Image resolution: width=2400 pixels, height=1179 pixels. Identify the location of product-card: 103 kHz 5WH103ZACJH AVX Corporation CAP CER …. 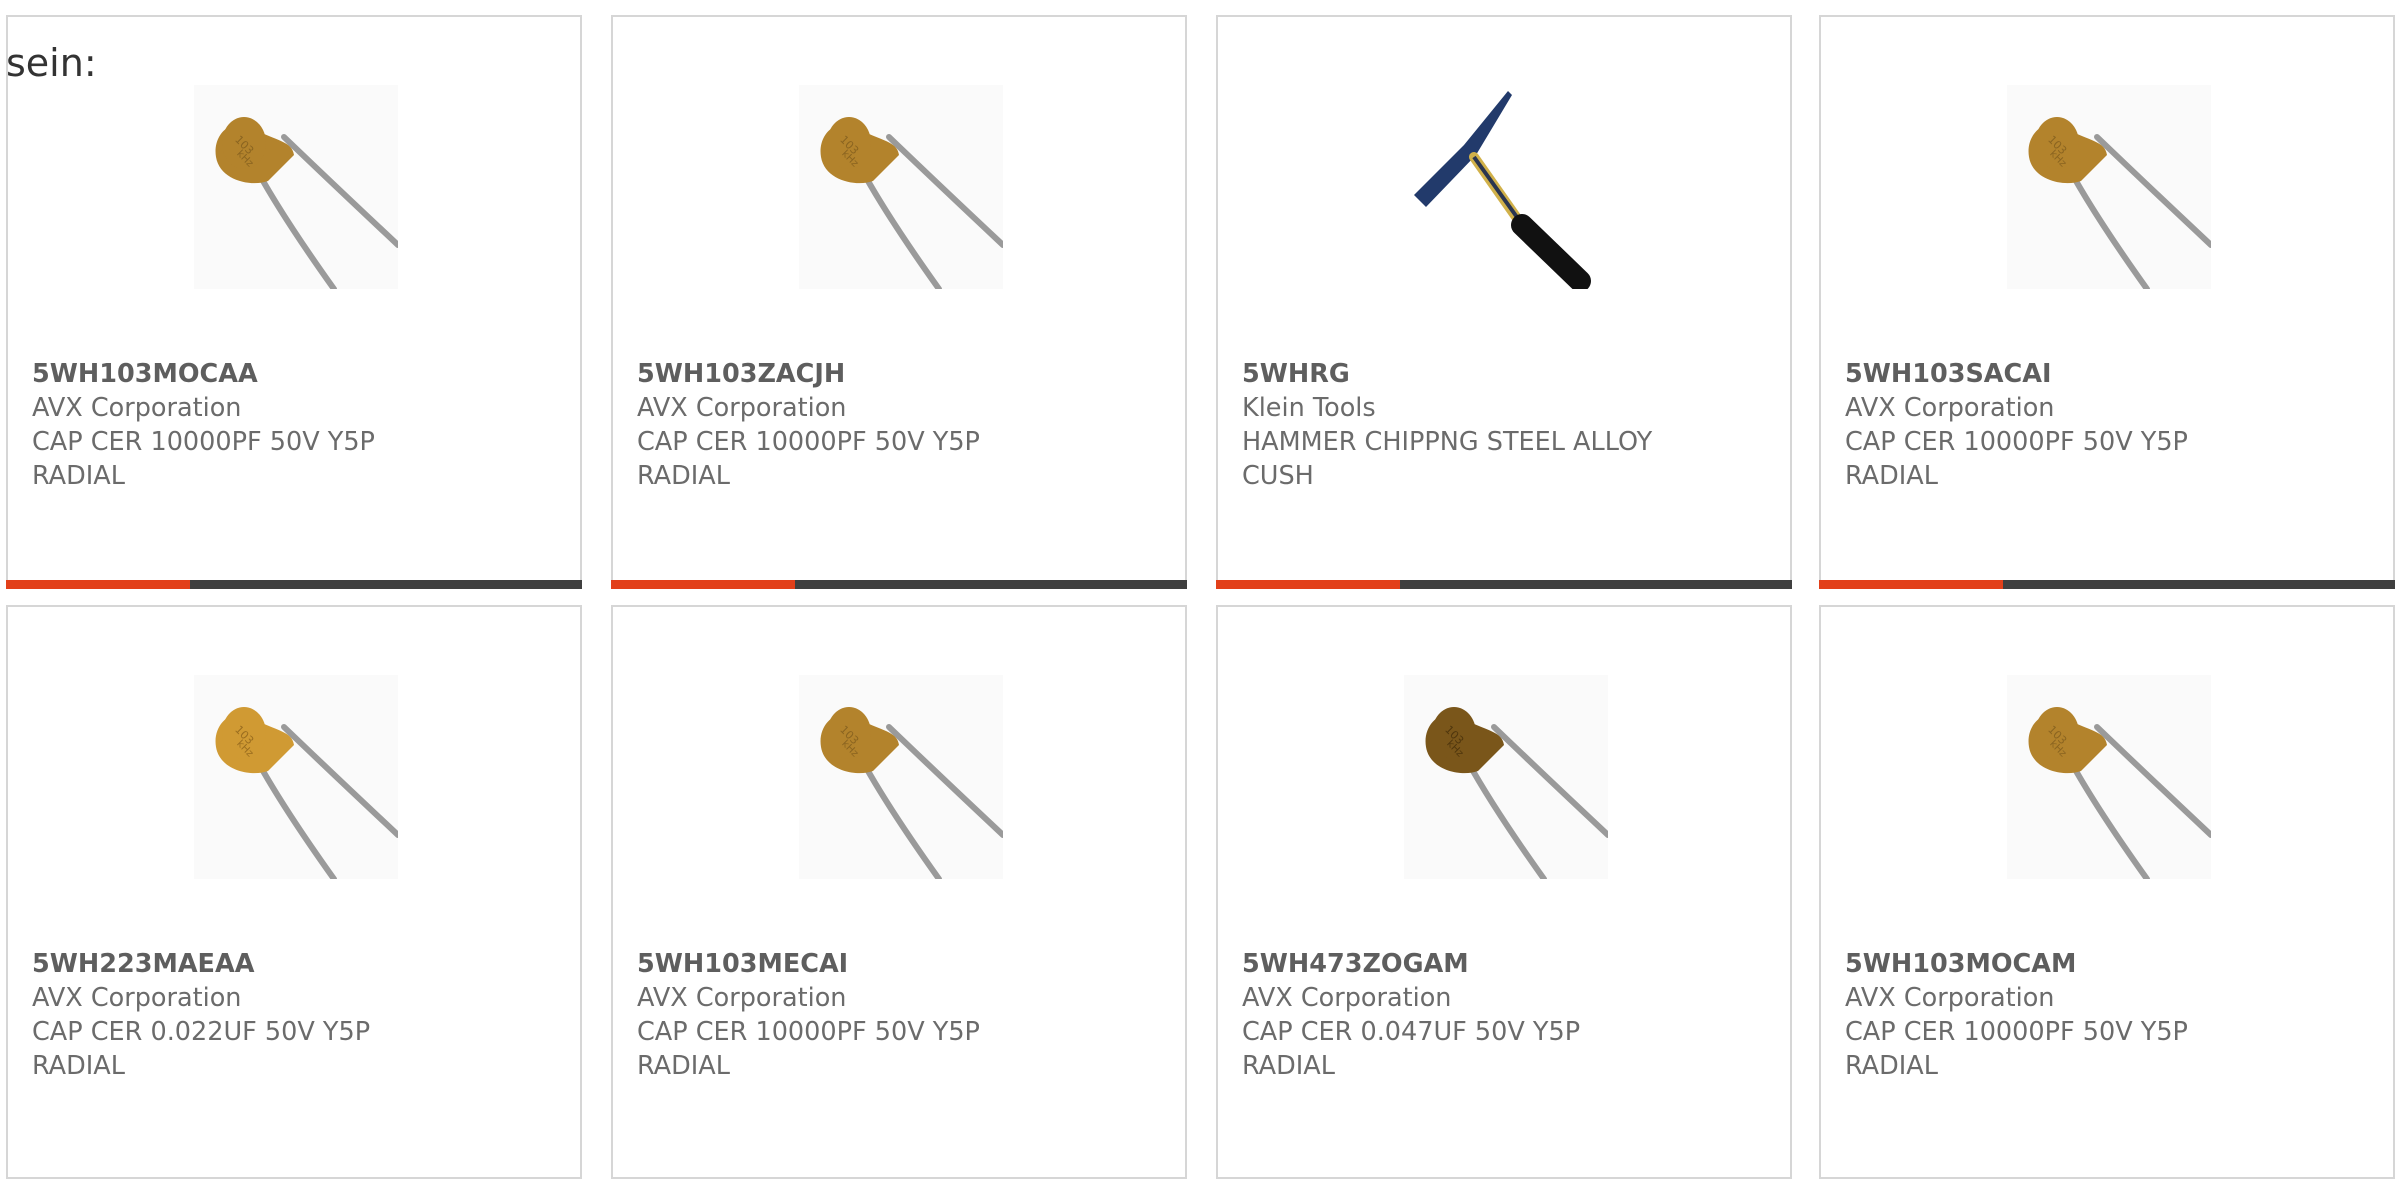
(899, 302).